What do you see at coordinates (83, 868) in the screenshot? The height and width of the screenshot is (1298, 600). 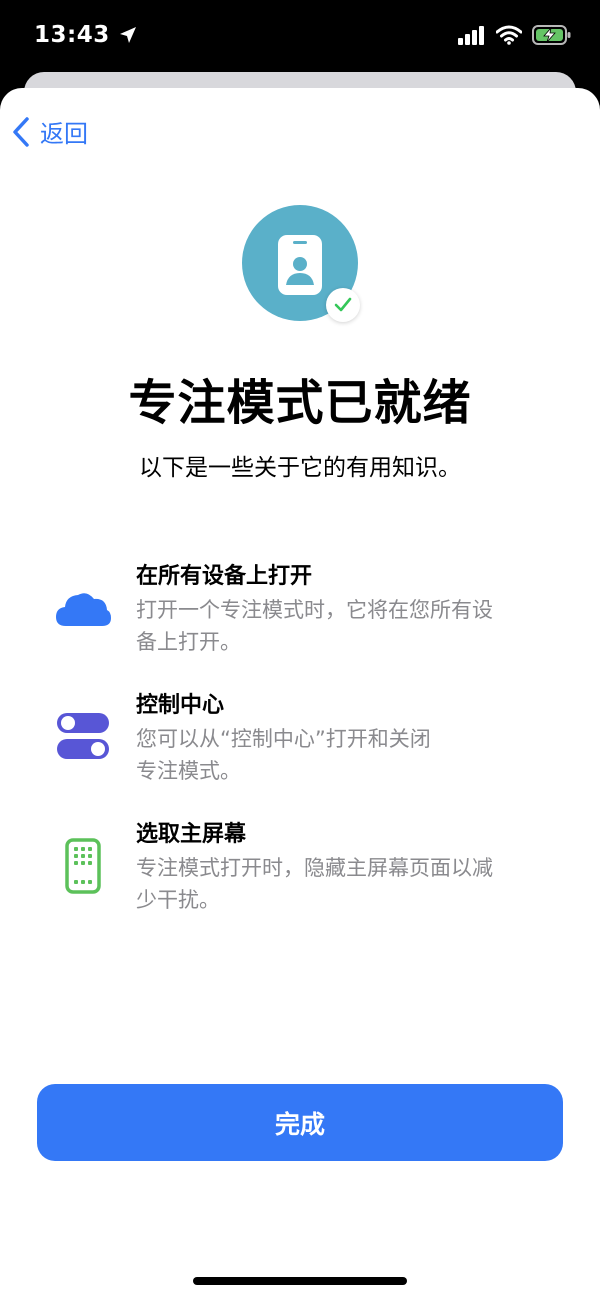 I see `home-screen-icon` at bounding box center [83, 868].